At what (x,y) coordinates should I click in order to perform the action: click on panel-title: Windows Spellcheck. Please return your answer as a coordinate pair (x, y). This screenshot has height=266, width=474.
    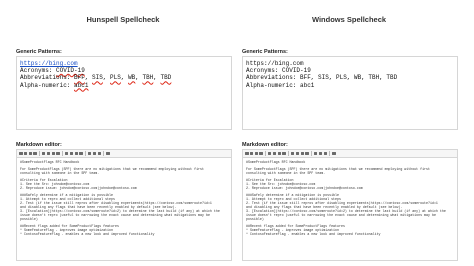
    Looking at the image, I should click on (349, 19).